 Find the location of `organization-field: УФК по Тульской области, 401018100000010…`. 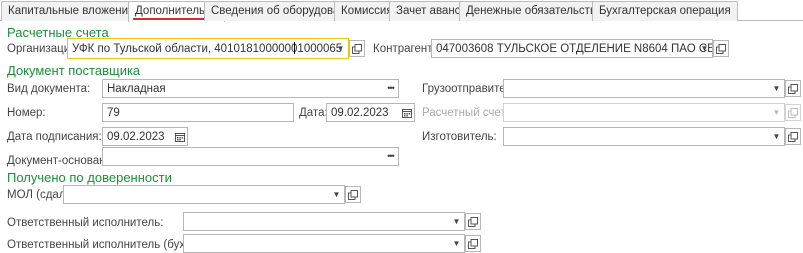

organization-field: УФК по Тульской области, 401018100000010… is located at coordinates (208, 48).